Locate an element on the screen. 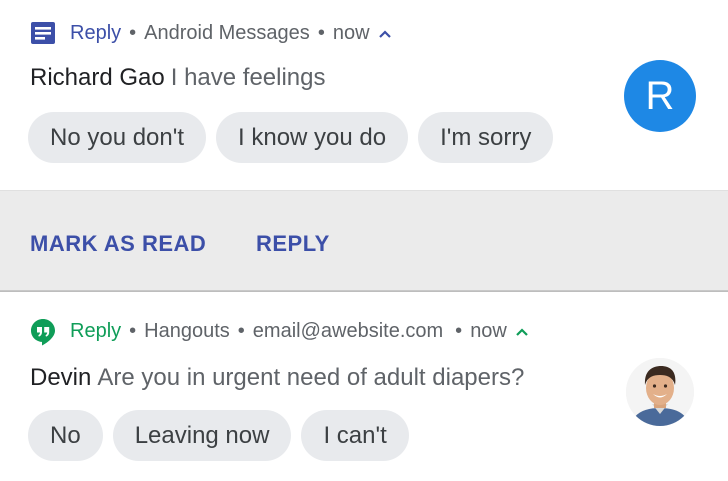 This screenshot has height=481, width=728. smart-reply-chip: No is located at coordinates (65, 435).